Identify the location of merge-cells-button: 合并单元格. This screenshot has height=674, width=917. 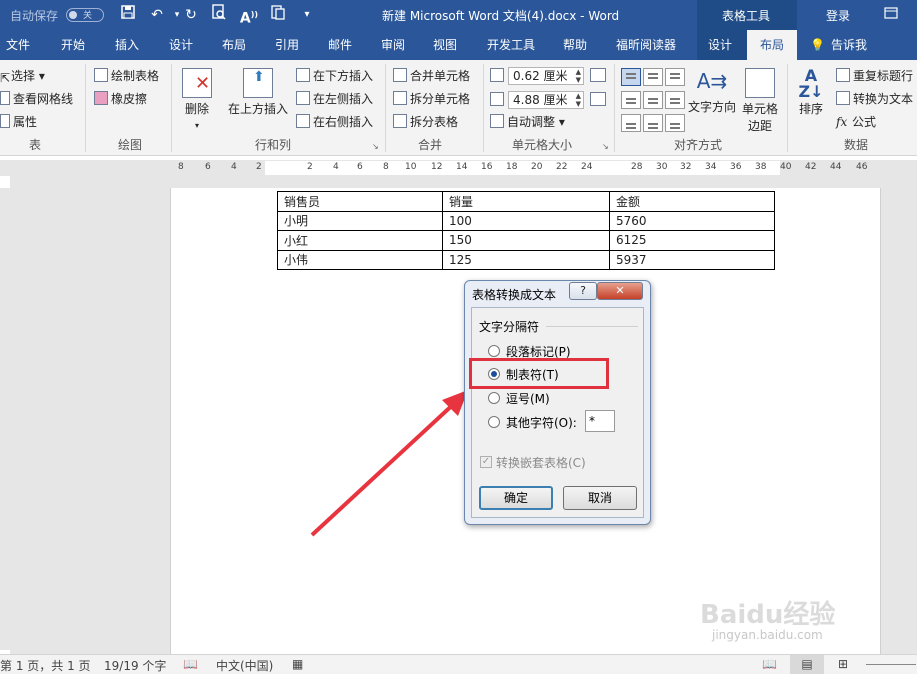
(431, 76).